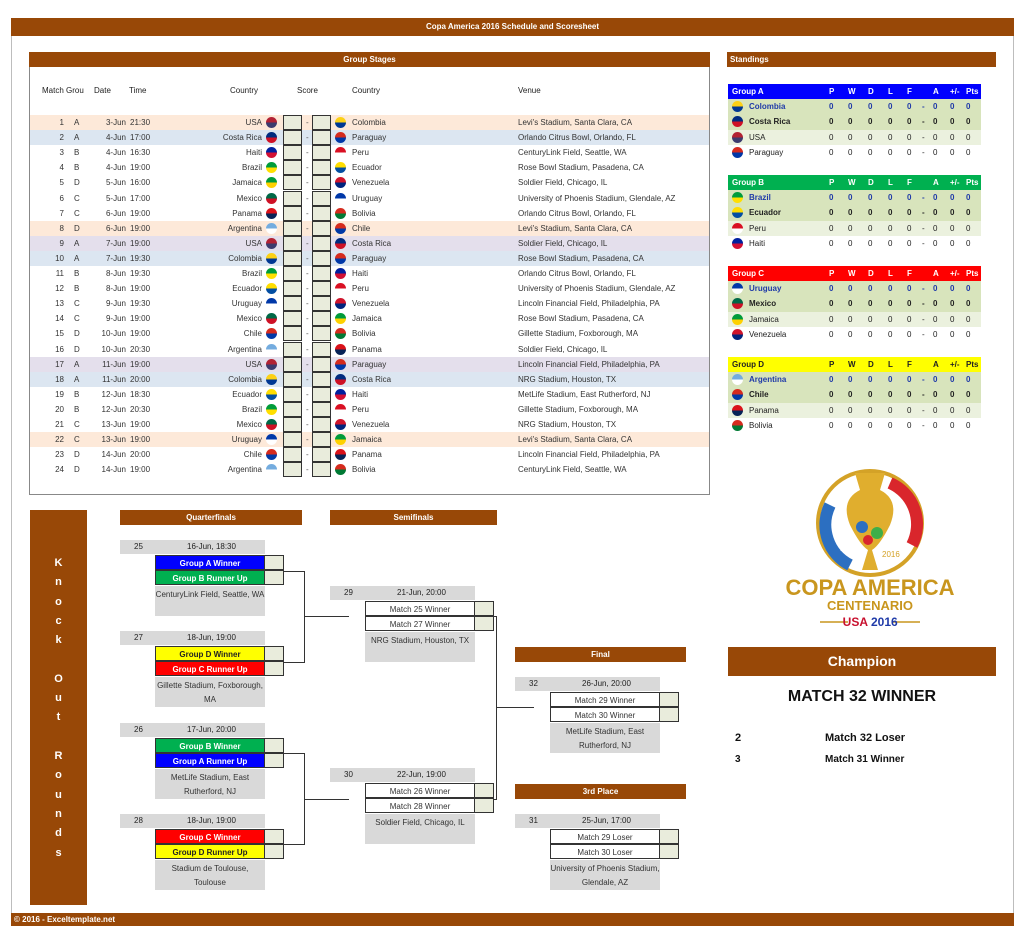 This screenshot has height=944, width=1024. Describe the element at coordinates (77, 273) in the screenshot. I see `match-group: B` at that location.